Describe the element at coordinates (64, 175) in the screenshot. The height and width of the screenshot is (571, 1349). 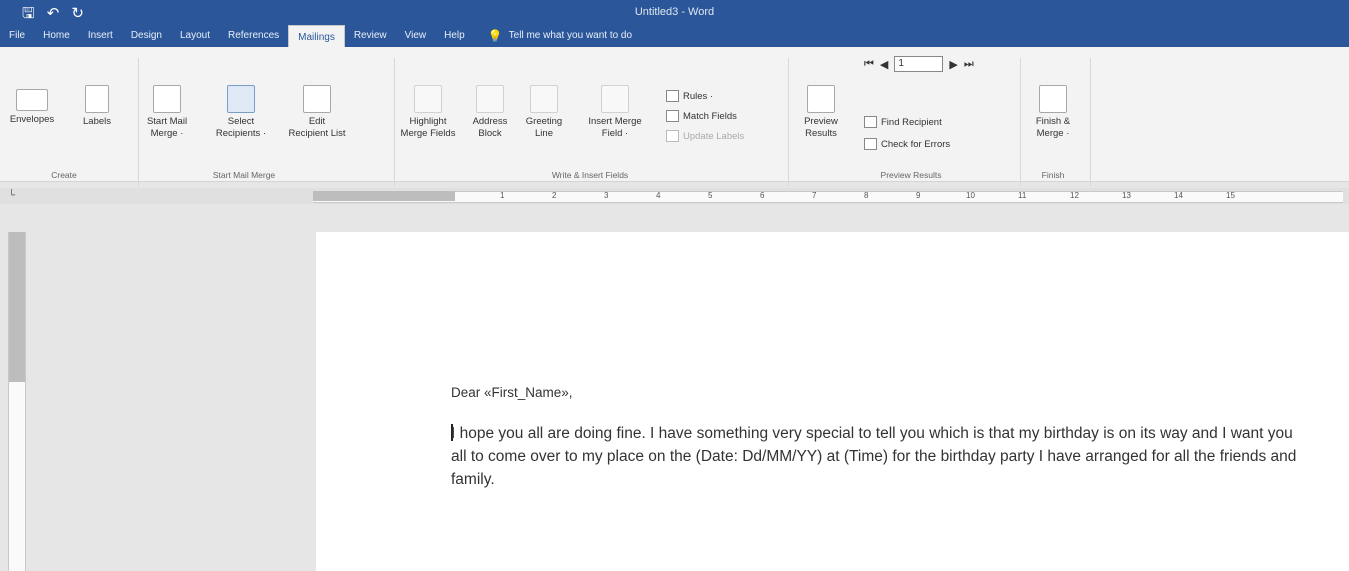
I see `group-label-create: Create` at that location.